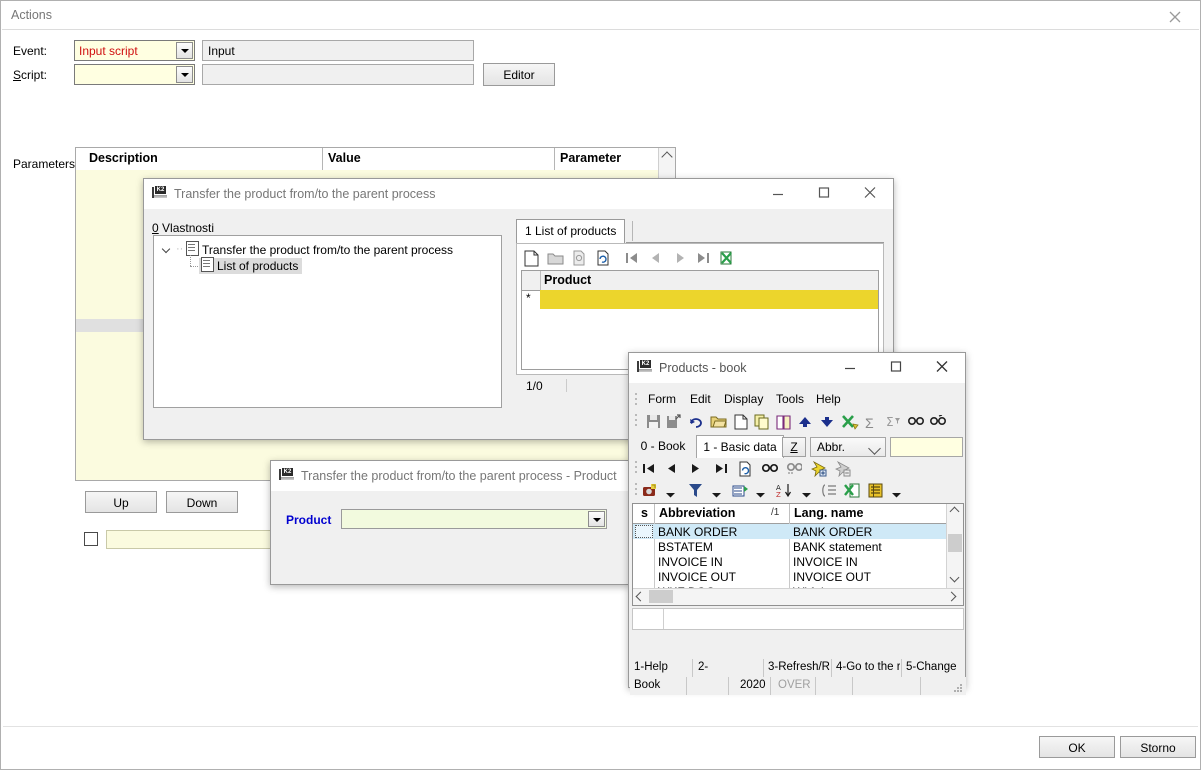 The width and height of the screenshot is (1201, 770). What do you see at coordinates (651, 492) in the screenshot?
I see `snapshot-icon` at bounding box center [651, 492].